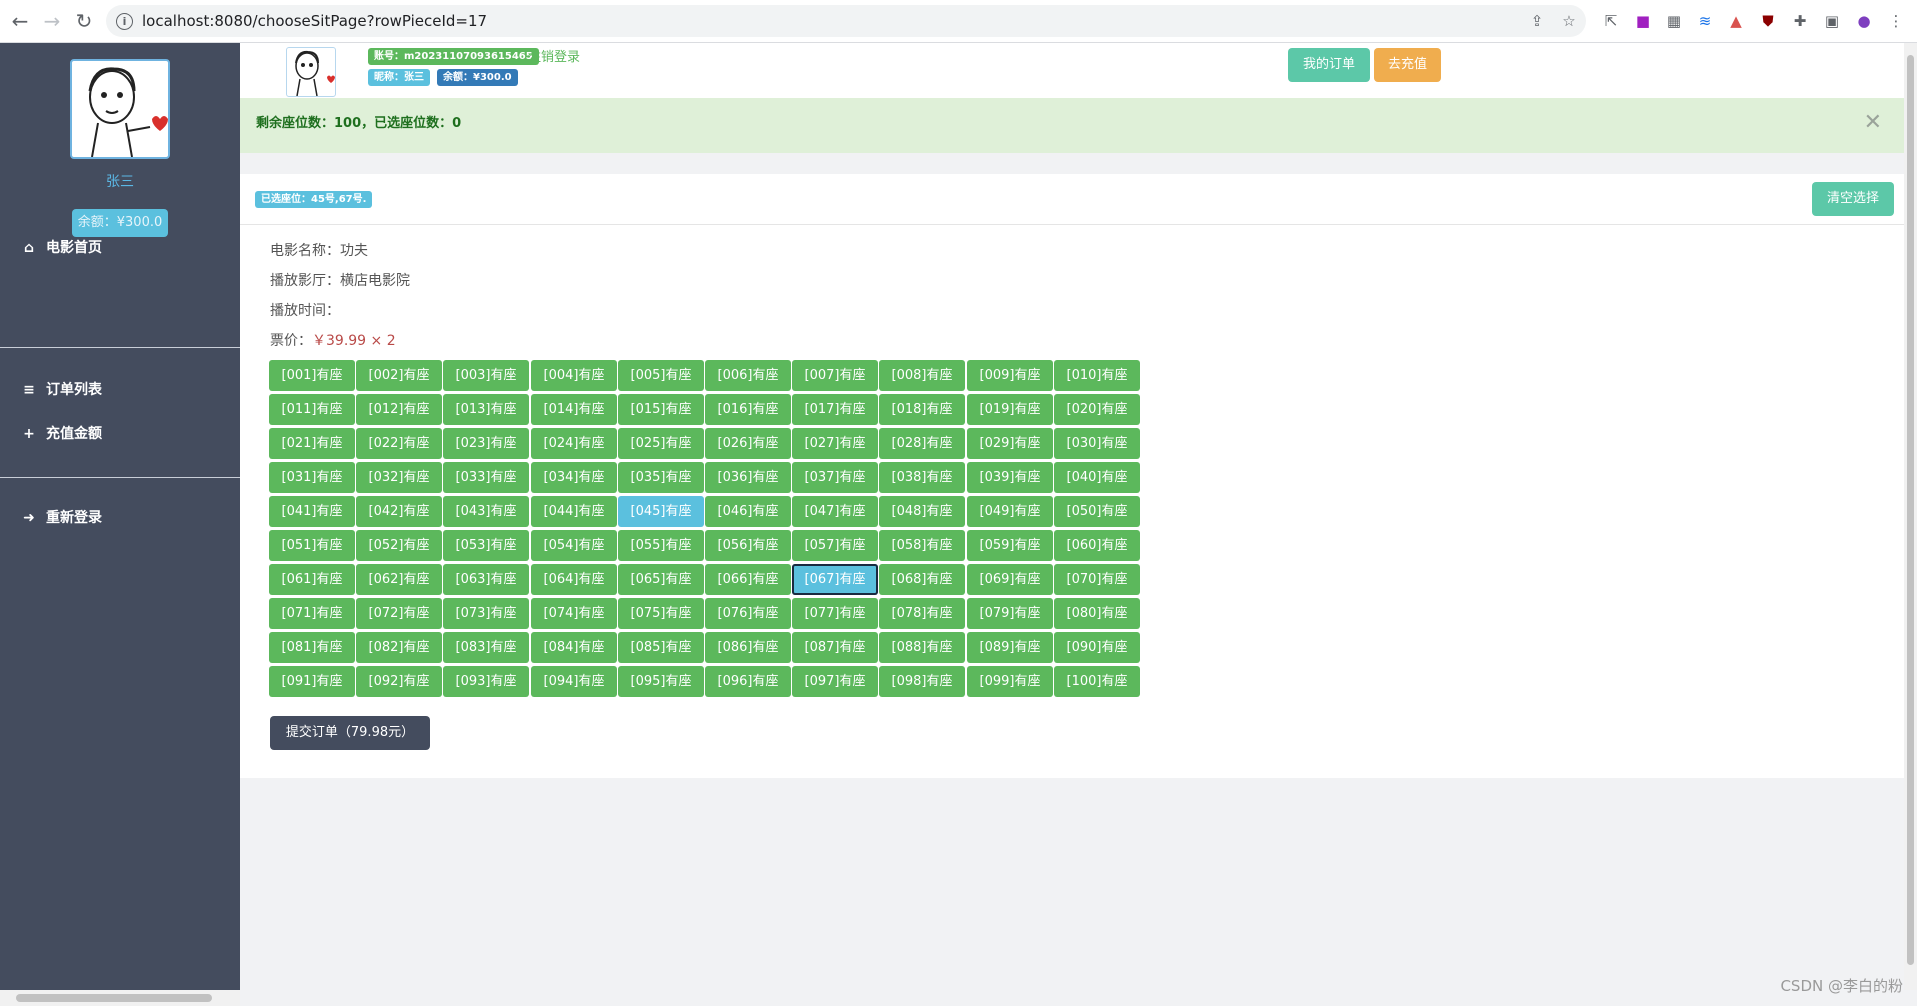 This screenshot has width=1917, height=1006. I want to click on seat-button-026: [026]有座, so click(748, 443).